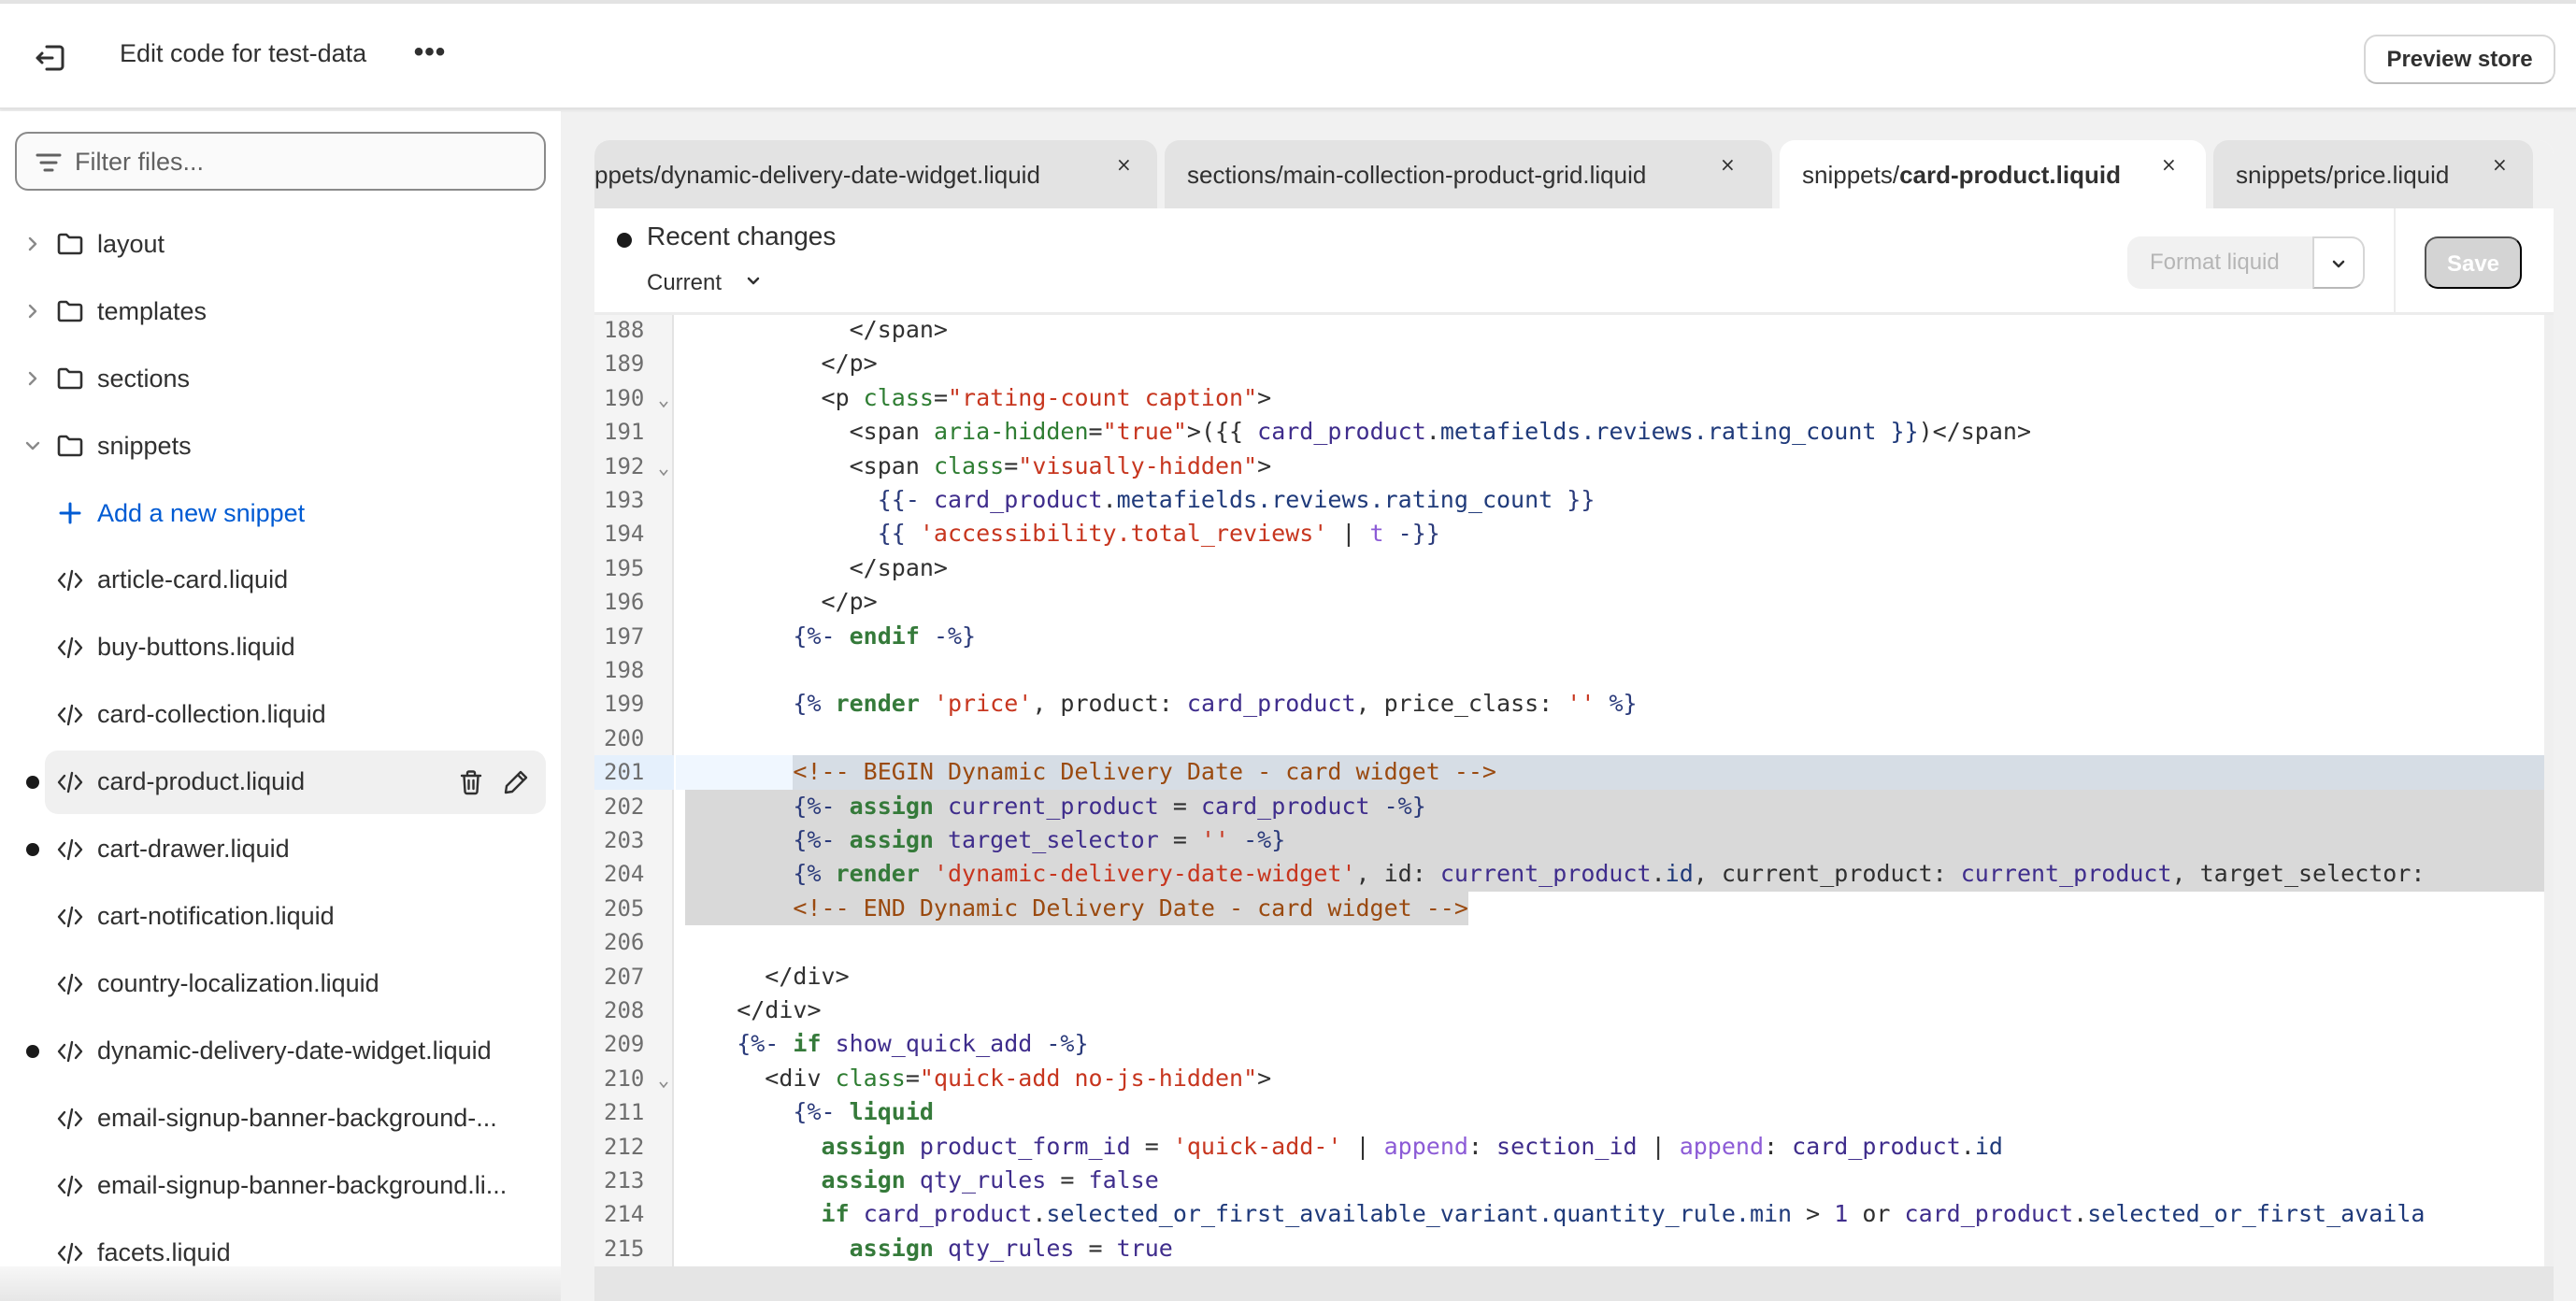  Describe the element at coordinates (1257, 1146) in the screenshot. I see `code-token: 'quick-add-'` at that location.